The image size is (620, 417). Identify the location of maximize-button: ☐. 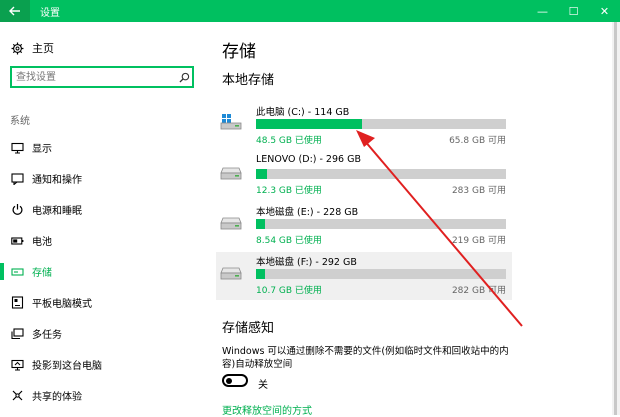
(573, 11).